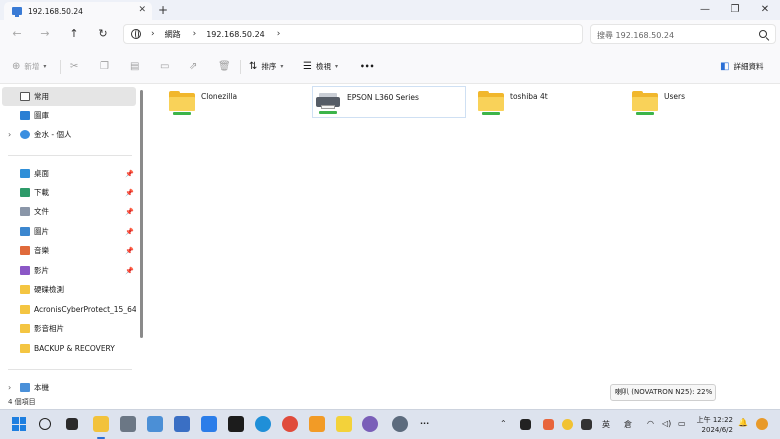  Describe the element at coordinates (101, 424) in the screenshot. I see `file-explorer-icon` at that location.